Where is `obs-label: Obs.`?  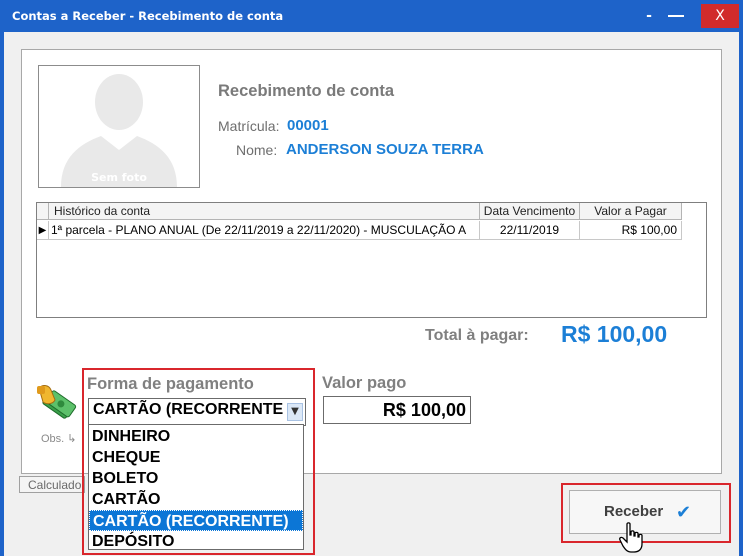
obs-label: Obs. is located at coordinates (53, 439).